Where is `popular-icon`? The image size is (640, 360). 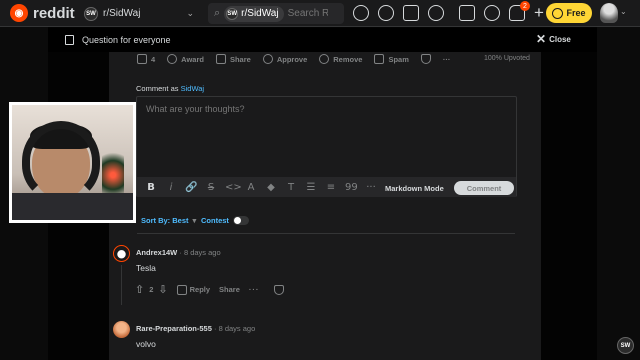
popular-icon is located at coordinates (361, 13).